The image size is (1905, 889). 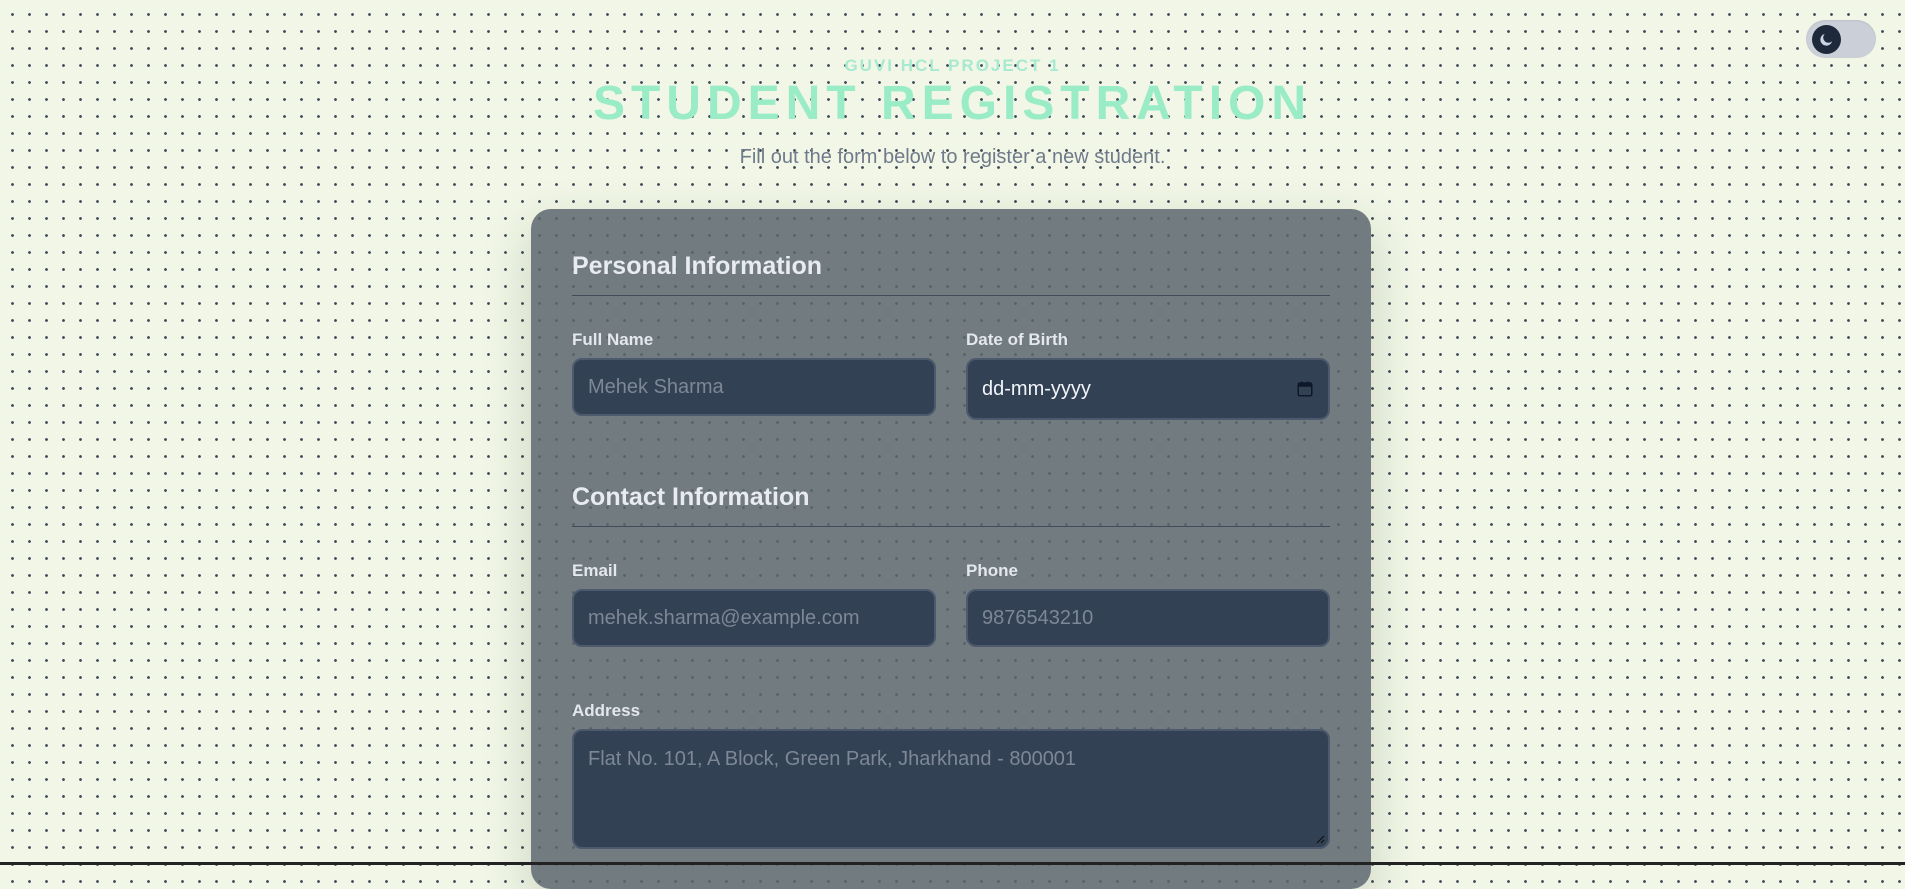 I want to click on email-input: mehek.sharma@example.com, so click(x=754, y=618).